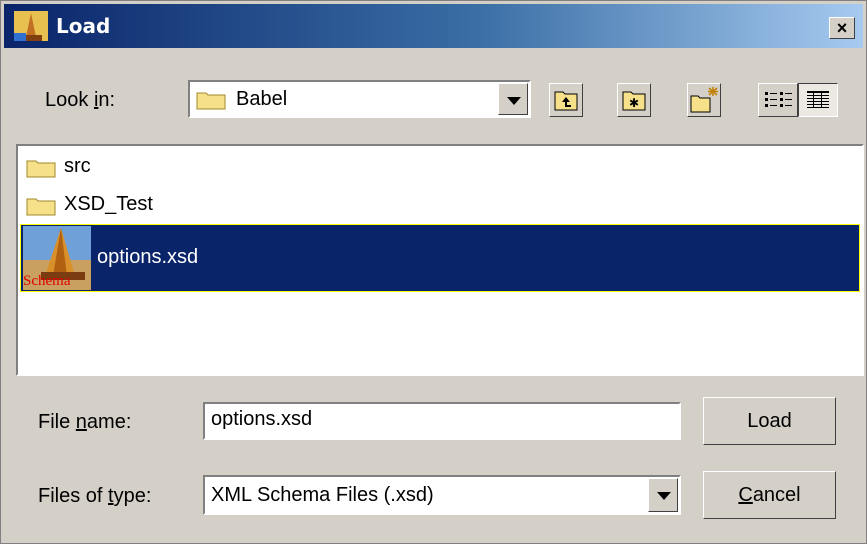 This screenshot has width=867, height=544. I want to click on list-view-button, so click(778, 100).